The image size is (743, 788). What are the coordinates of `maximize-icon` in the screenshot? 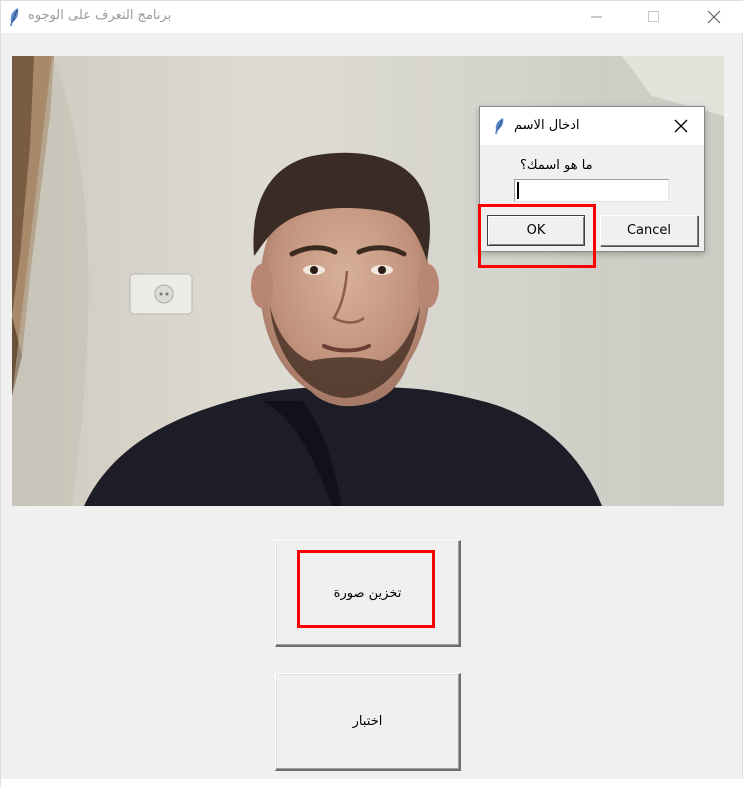 It's located at (653, 16).